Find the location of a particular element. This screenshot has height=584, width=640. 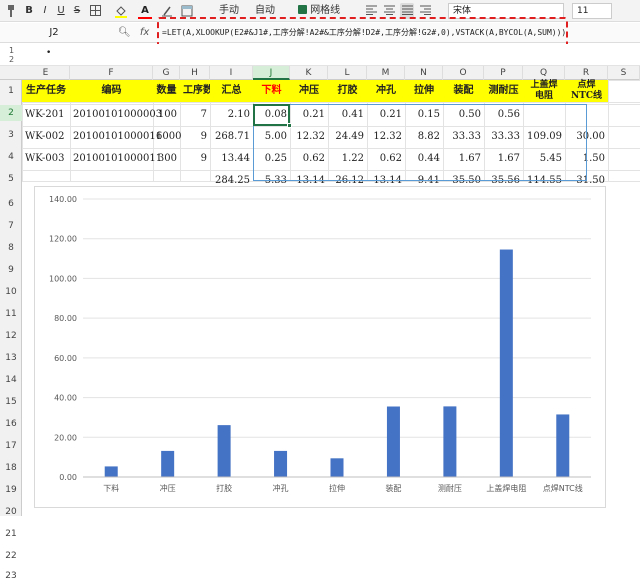

table-cell: WK-003 is located at coordinates (46, 159).